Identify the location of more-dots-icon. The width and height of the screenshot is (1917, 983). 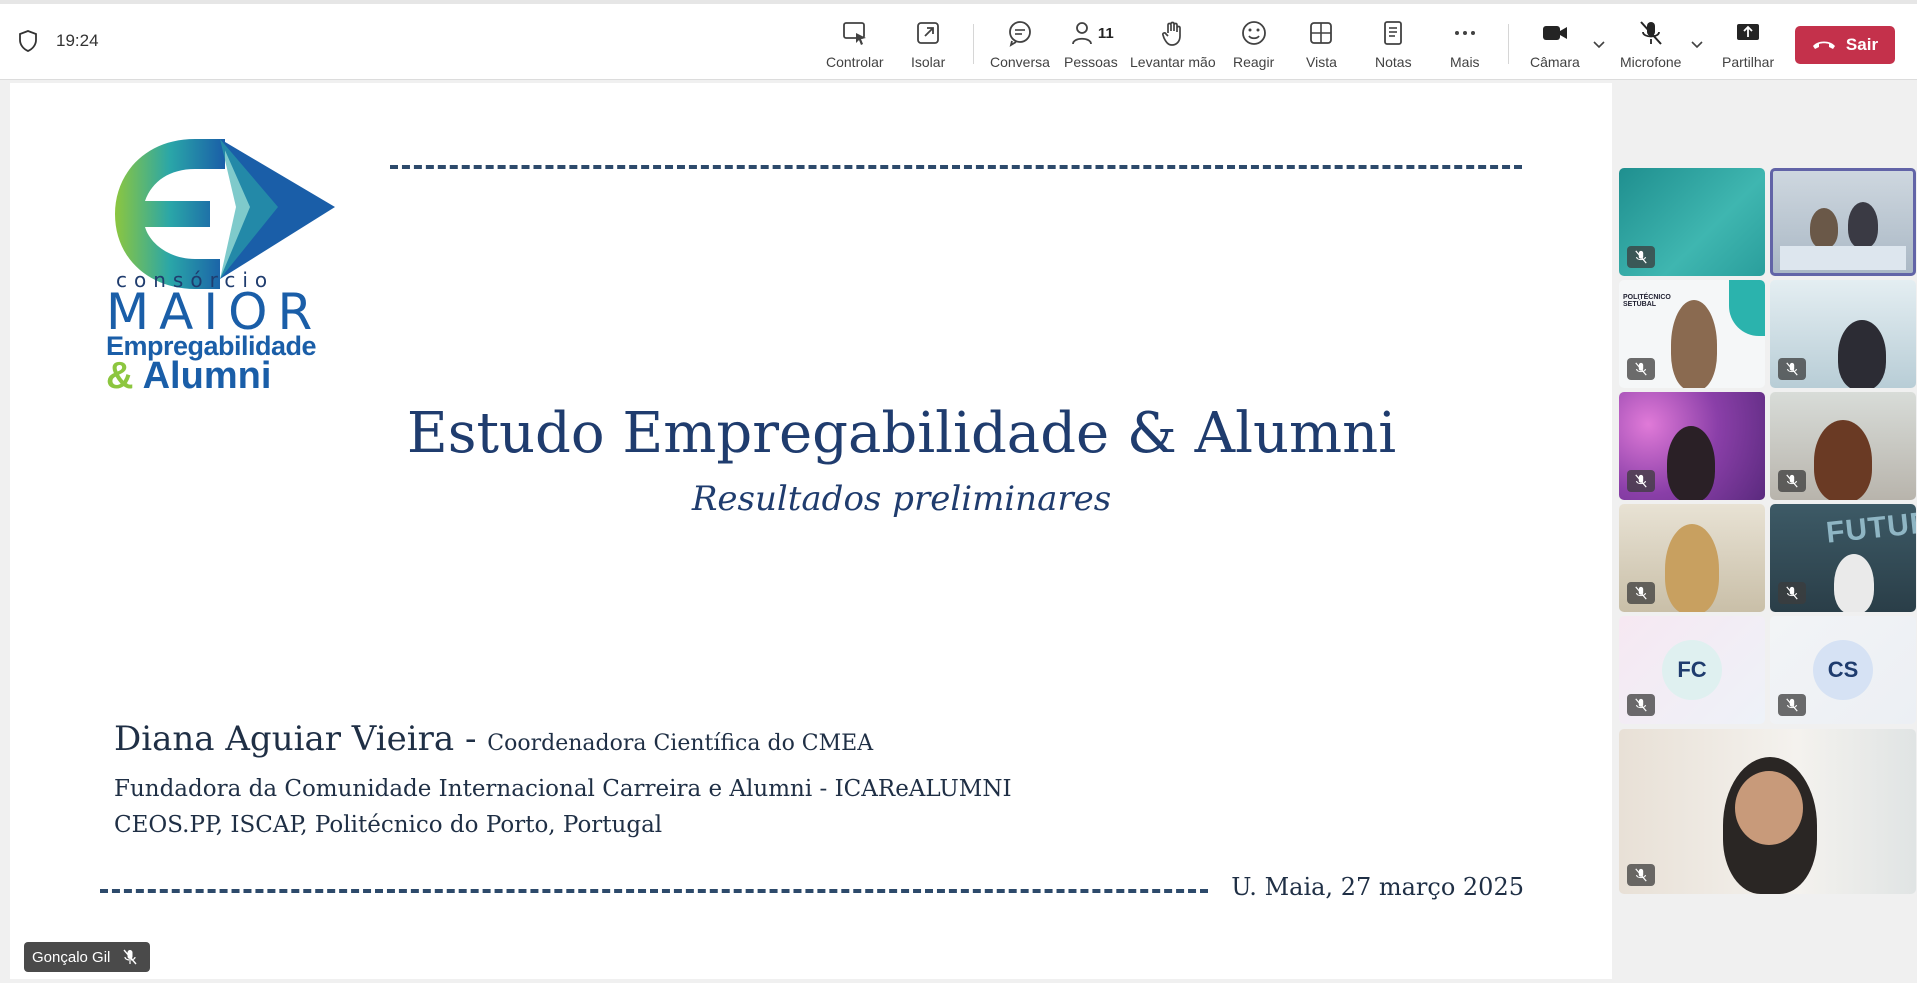
(1464, 33).